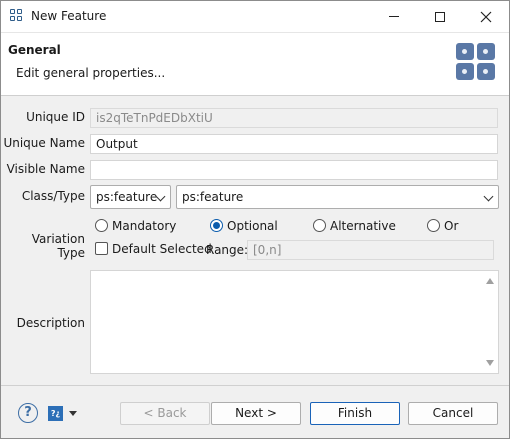  I want to click on unique-id-label: Unique ID, so click(55, 117).